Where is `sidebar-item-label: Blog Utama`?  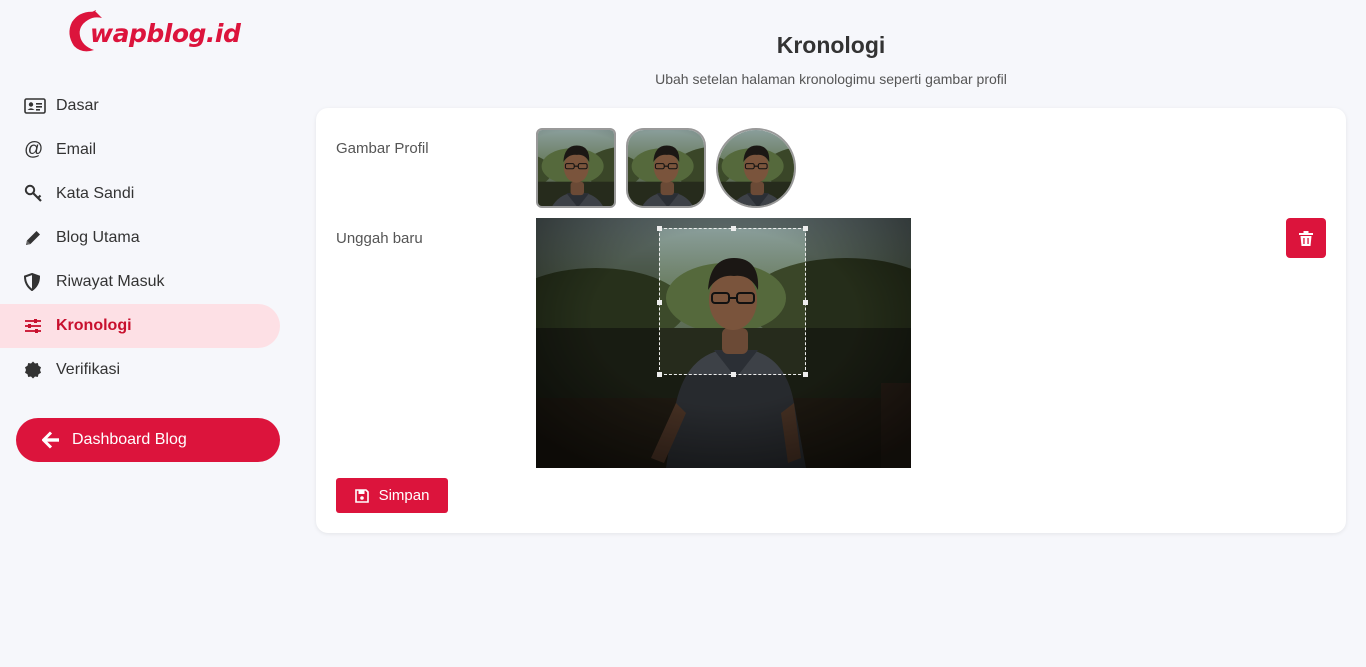 sidebar-item-label: Blog Utama is located at coordinates (98, 237).